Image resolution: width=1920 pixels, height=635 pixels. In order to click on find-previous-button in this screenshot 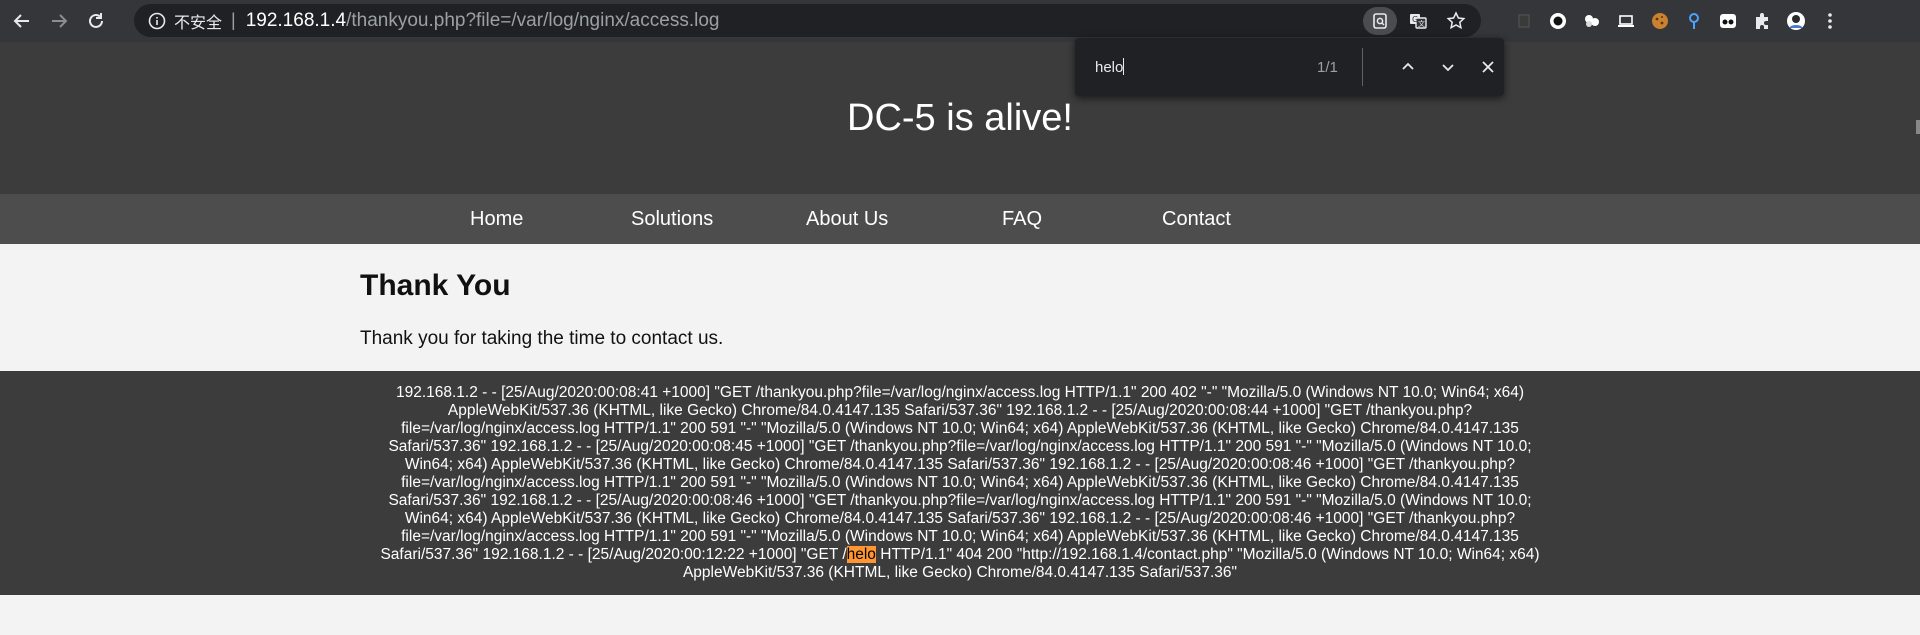, I will do `click(1408, 67)`.